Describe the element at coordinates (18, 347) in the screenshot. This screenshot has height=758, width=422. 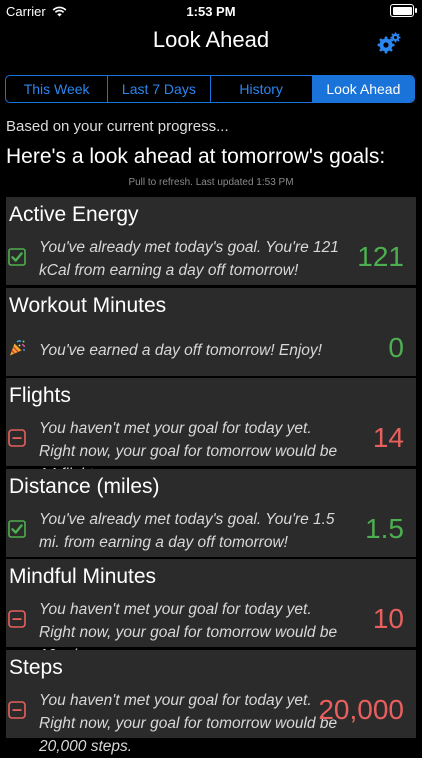
I see `party-popper-icon` at that location.